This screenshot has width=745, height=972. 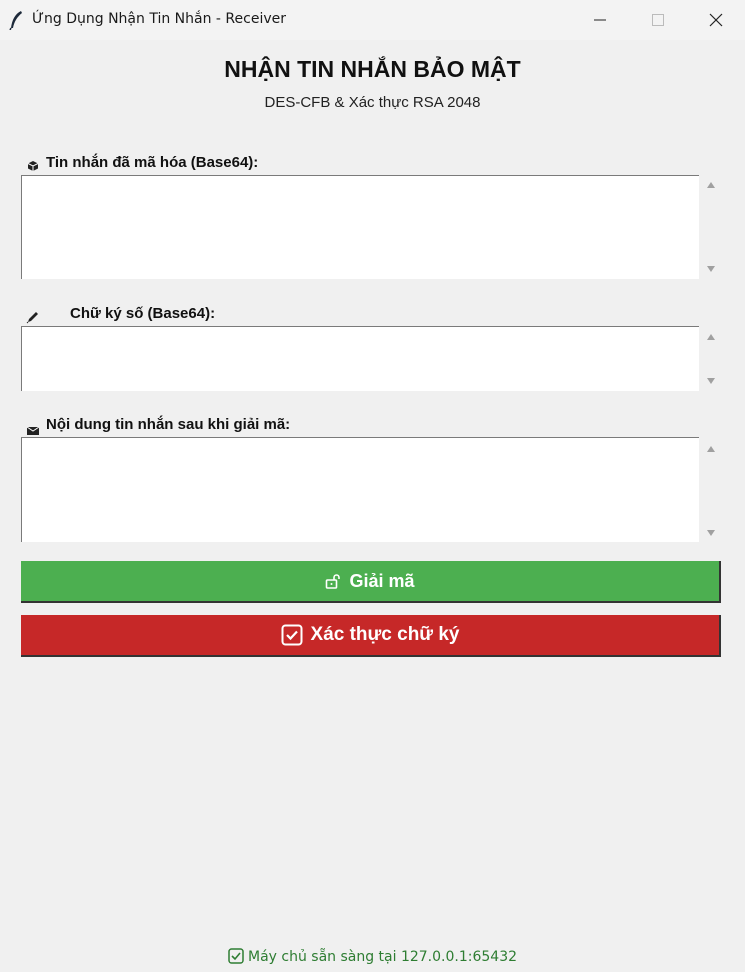 What do you see at coordinates (143, 313) in the screenshot?
I see `signature-label: Chữ ký số (Base64):` at bounding box center [143, 313].